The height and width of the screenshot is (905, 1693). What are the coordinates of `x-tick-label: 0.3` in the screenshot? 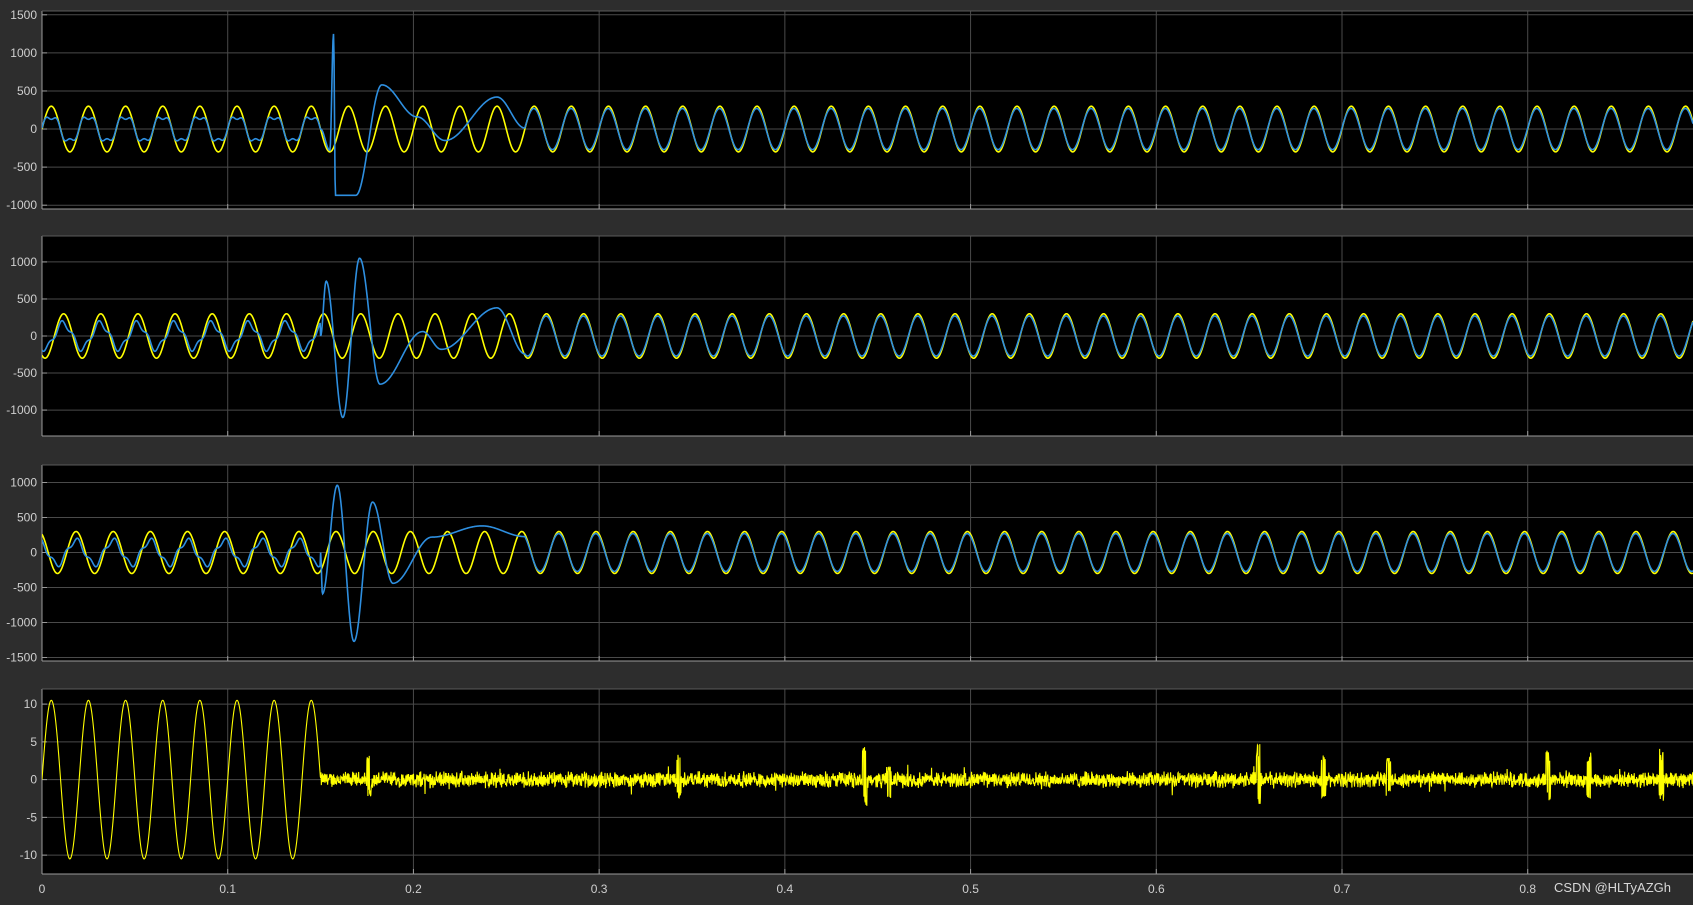 It's located at (599, 889).